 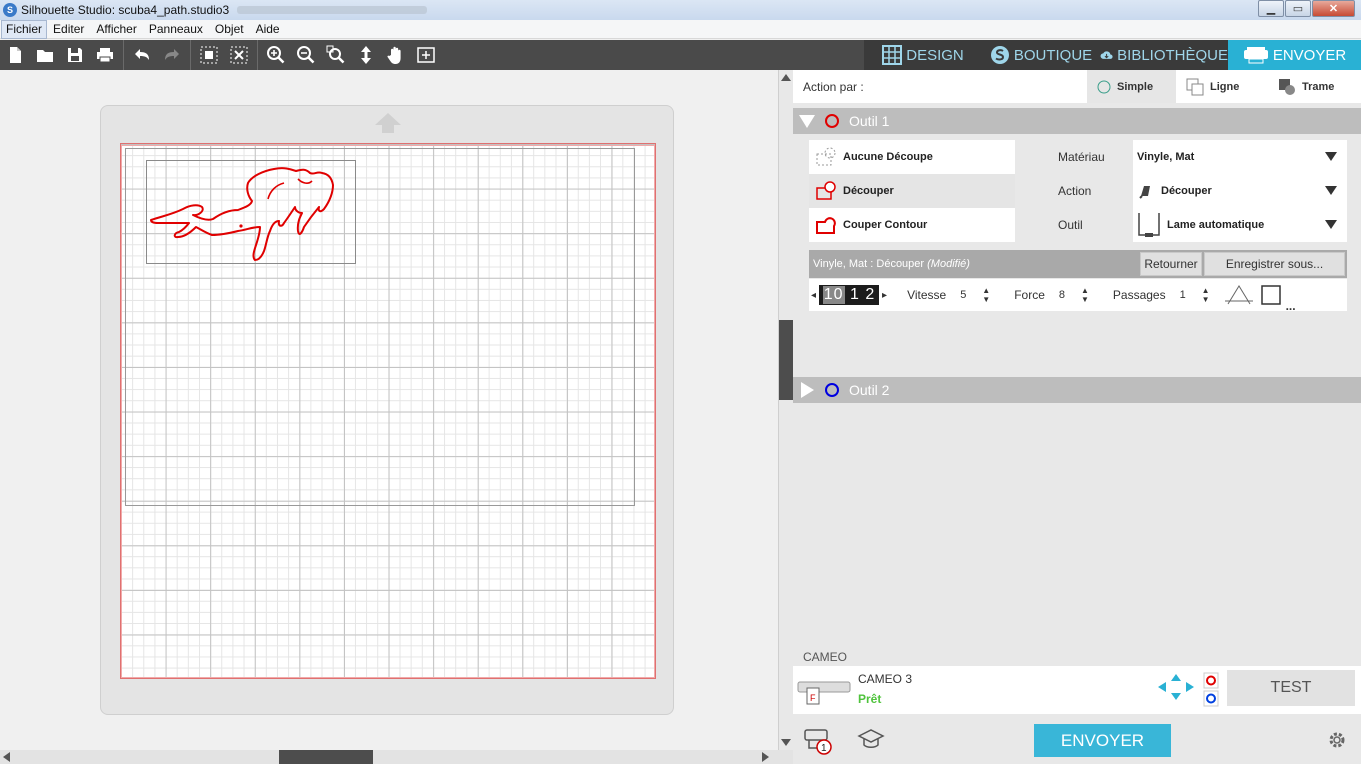 I want to click on overcut-icon, so click(x=1239, y=295).